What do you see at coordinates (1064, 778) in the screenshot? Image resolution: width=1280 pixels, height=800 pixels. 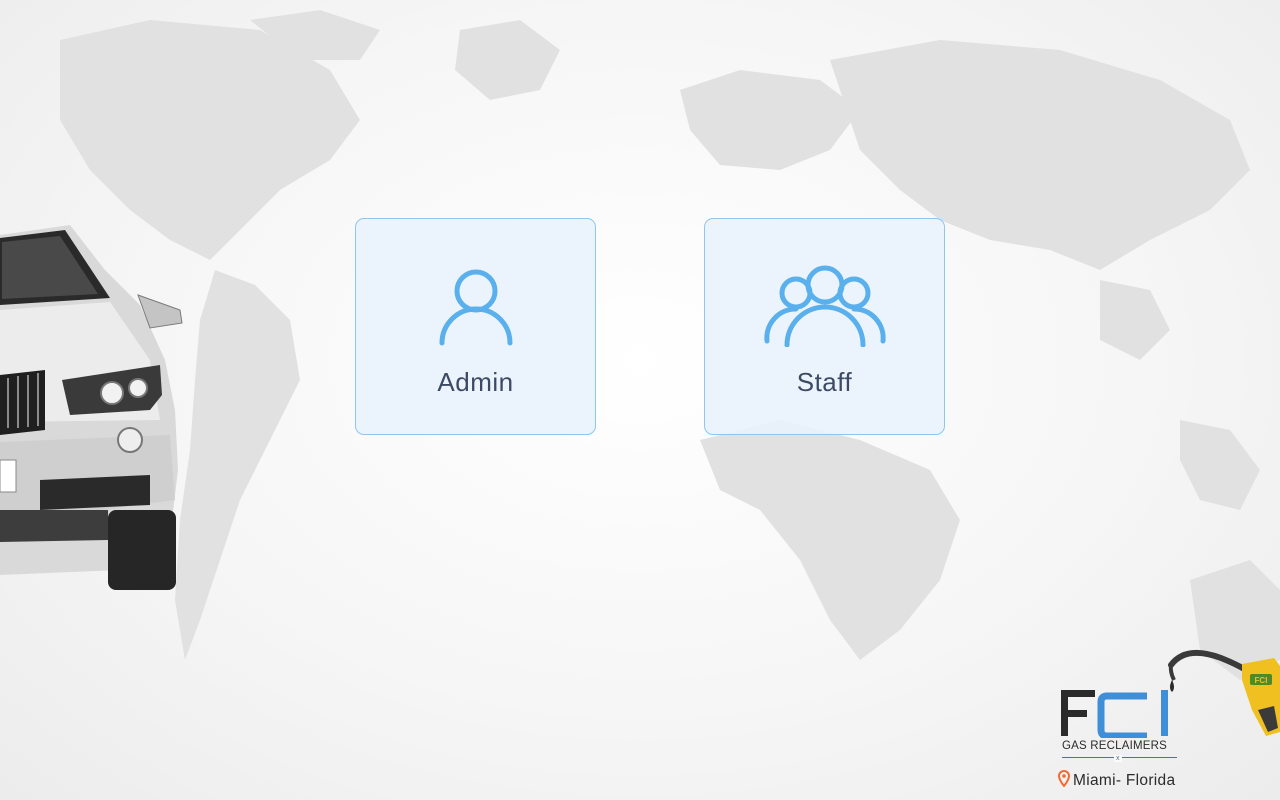 I see `map-pin-icon` at bounding box center [1064, 778].